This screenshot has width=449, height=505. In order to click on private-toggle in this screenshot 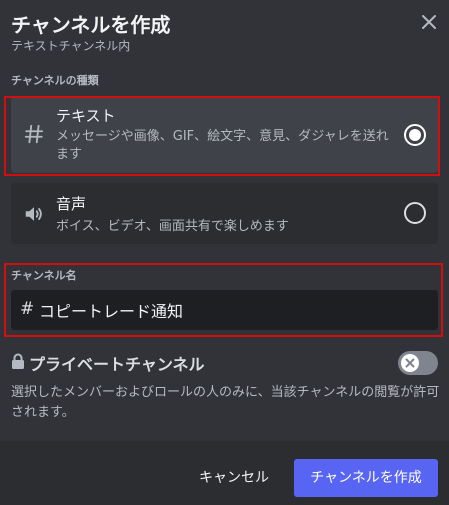, I will do `click(418, 363)`.